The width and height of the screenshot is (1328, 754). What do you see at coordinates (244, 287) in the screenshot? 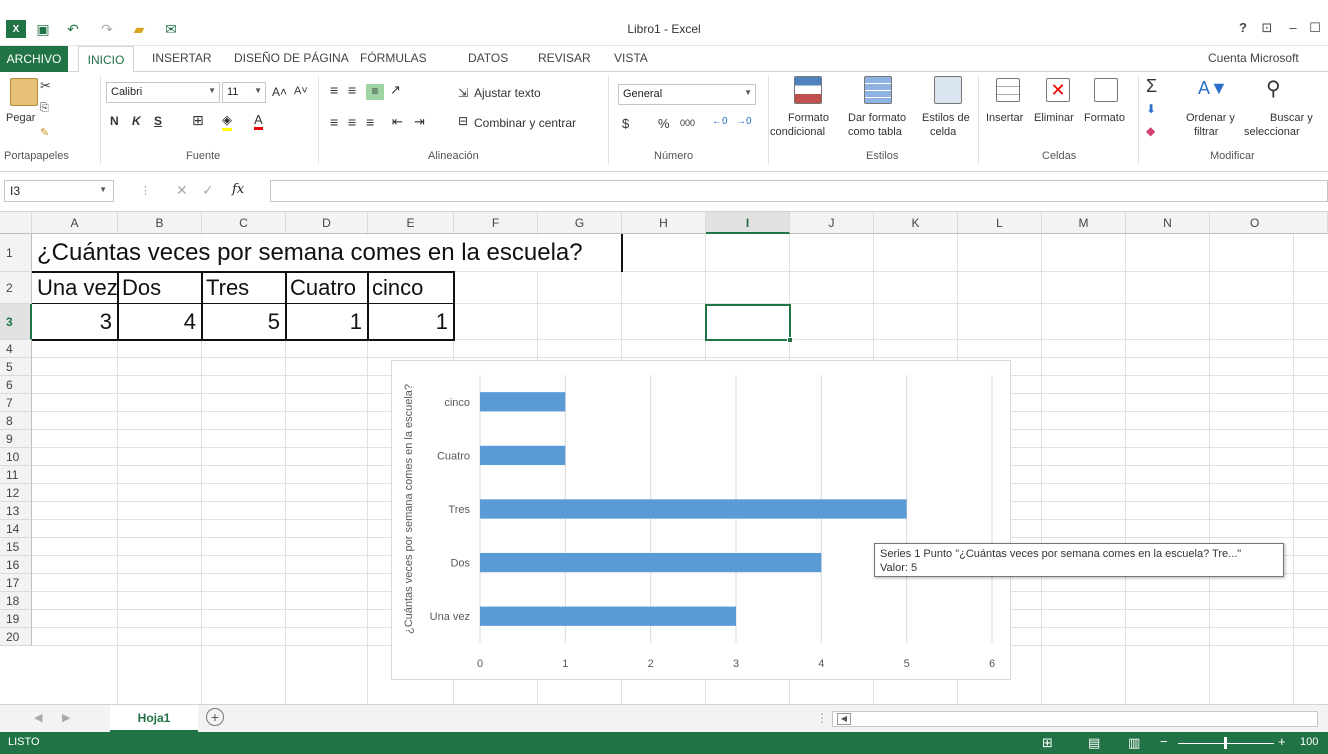
I see `cell-c2: Tres` at bounding box center [244, 287].